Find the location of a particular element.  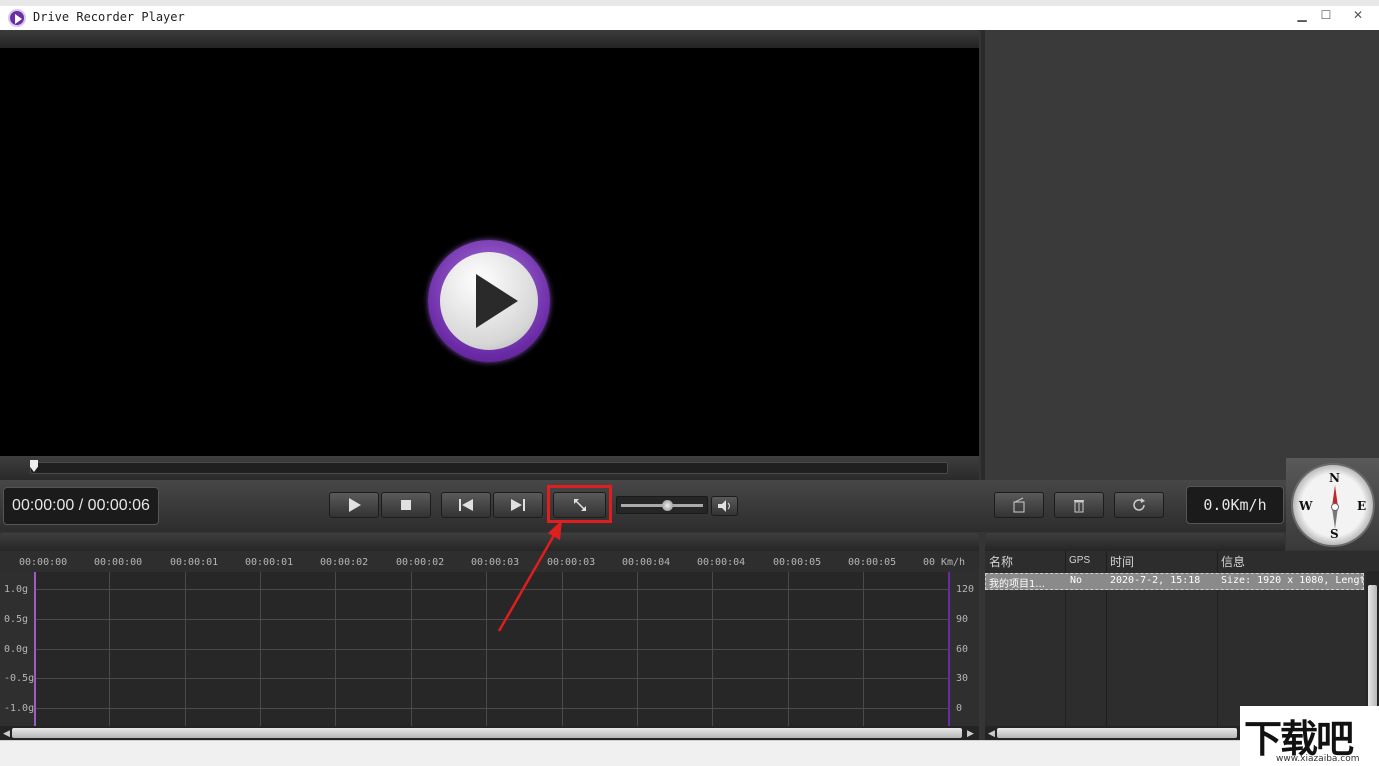

volume-knob is located at coordinates (667, 505).